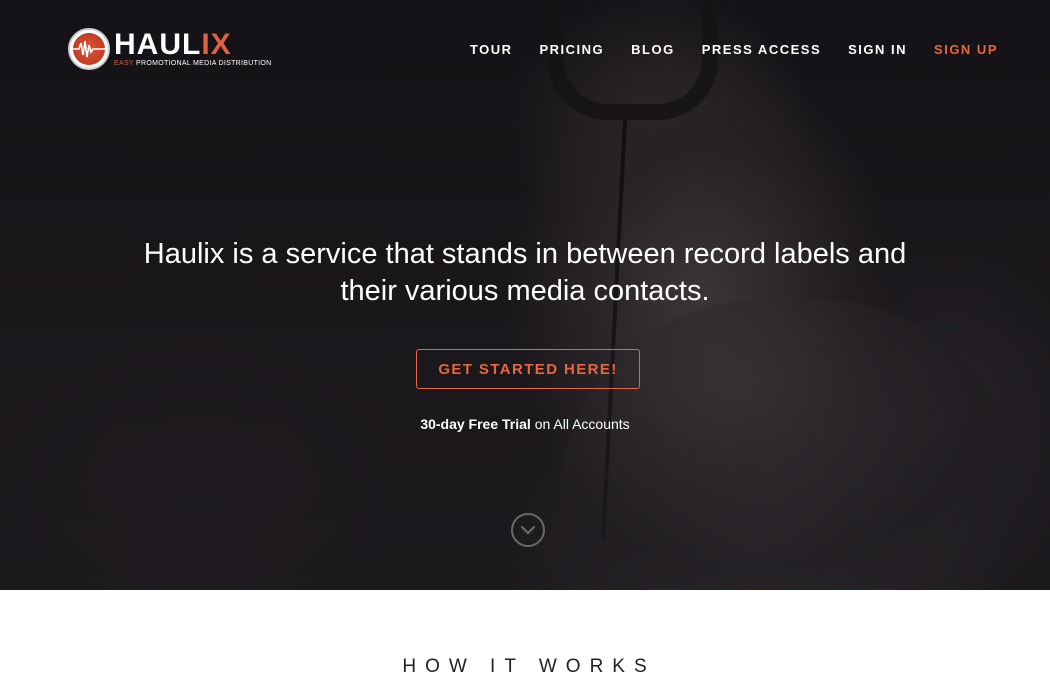 The height and width of the screenshot is (700, 1050). I want to click on nav-link-pricing: PRICING, so click(572, 49).